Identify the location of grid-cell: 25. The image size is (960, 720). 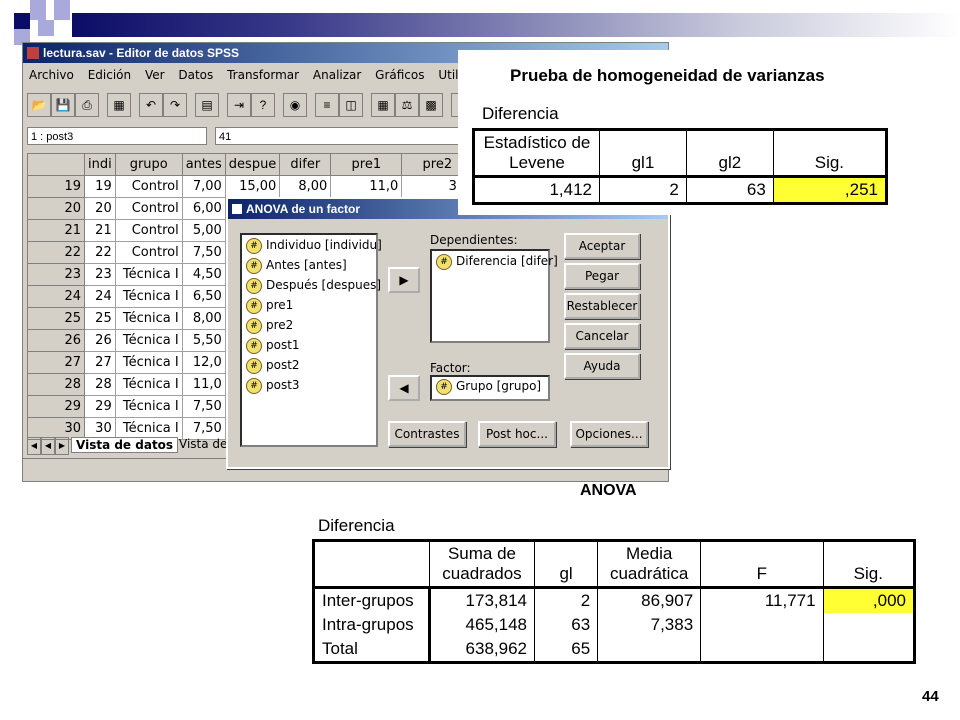
(100, 318).